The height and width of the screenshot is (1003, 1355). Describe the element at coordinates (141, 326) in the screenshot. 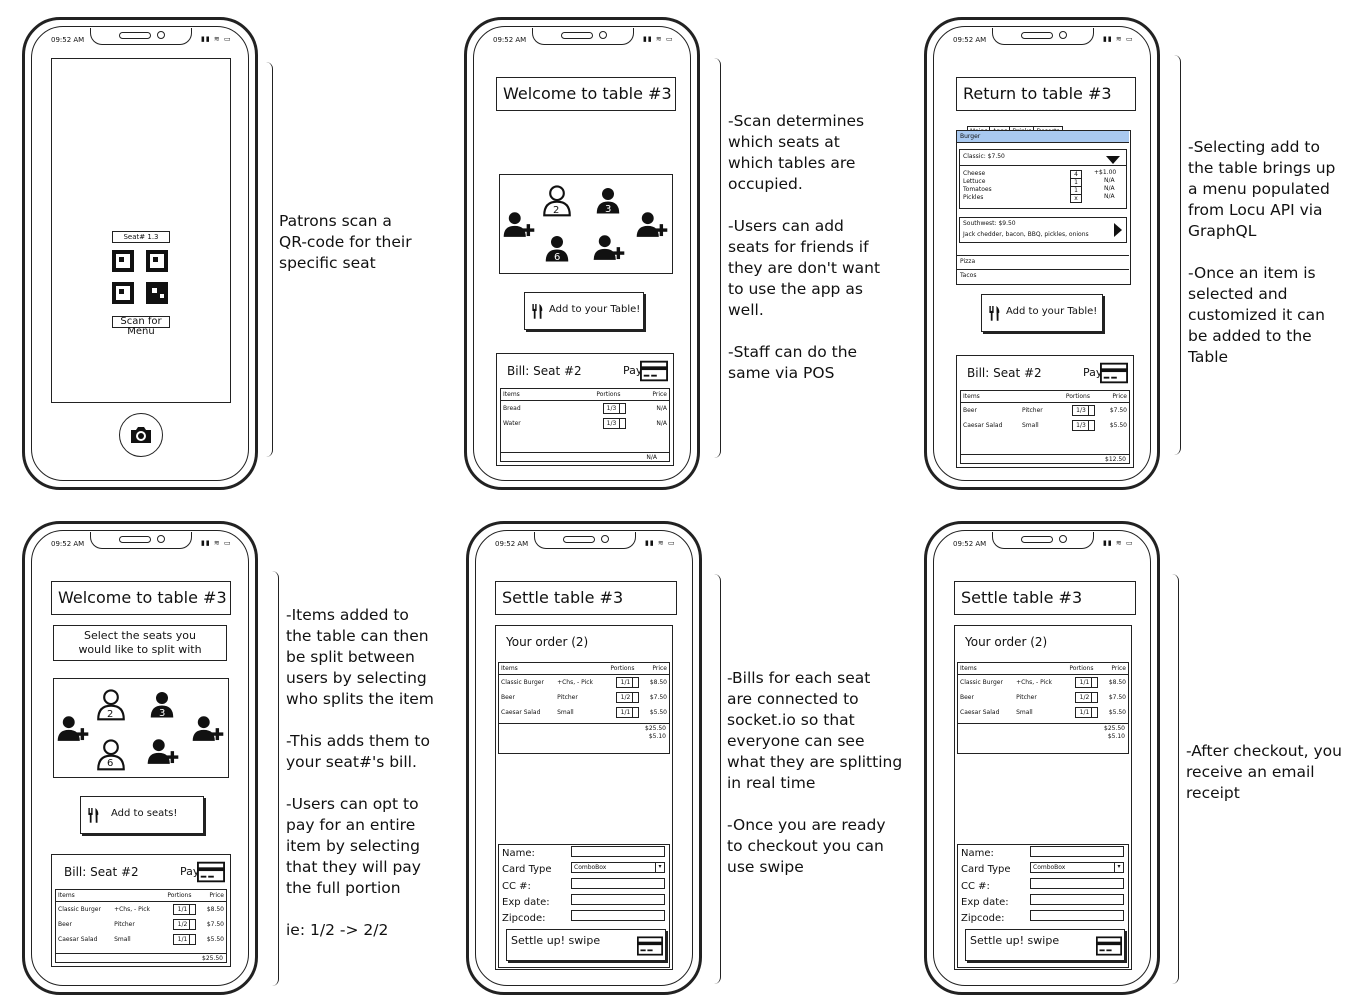

I see `scan-for-menu-button: Scan for Menu` at that location.